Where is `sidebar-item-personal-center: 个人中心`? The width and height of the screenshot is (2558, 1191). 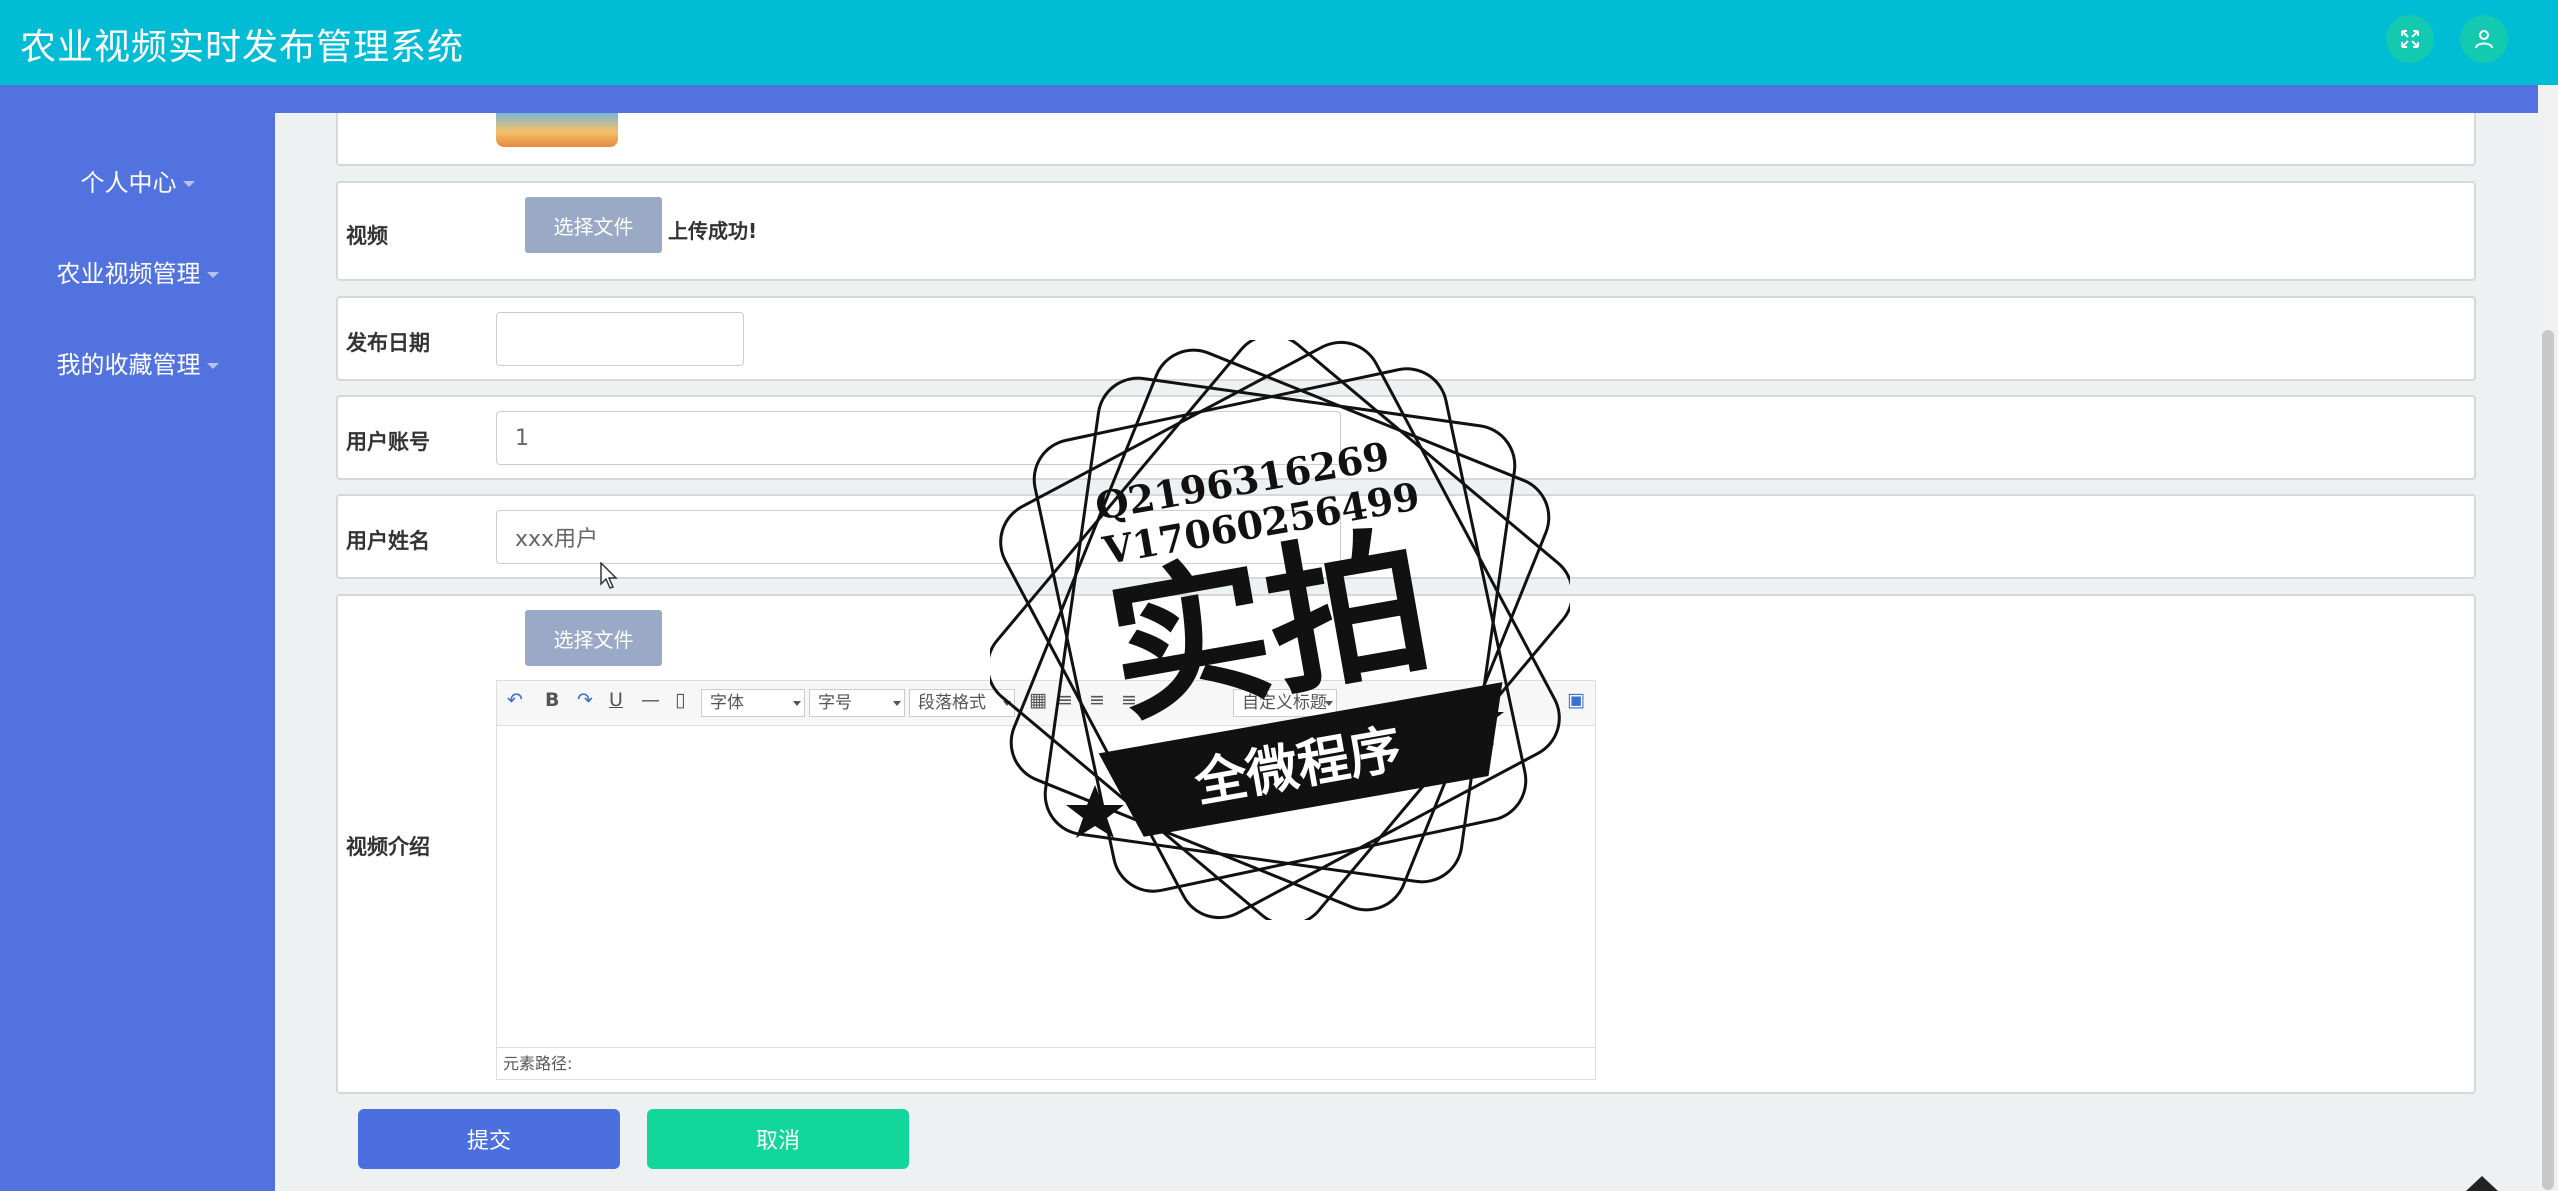
sidebar-item-personal-center: 个人中心 is located at coordinates (137, 180).